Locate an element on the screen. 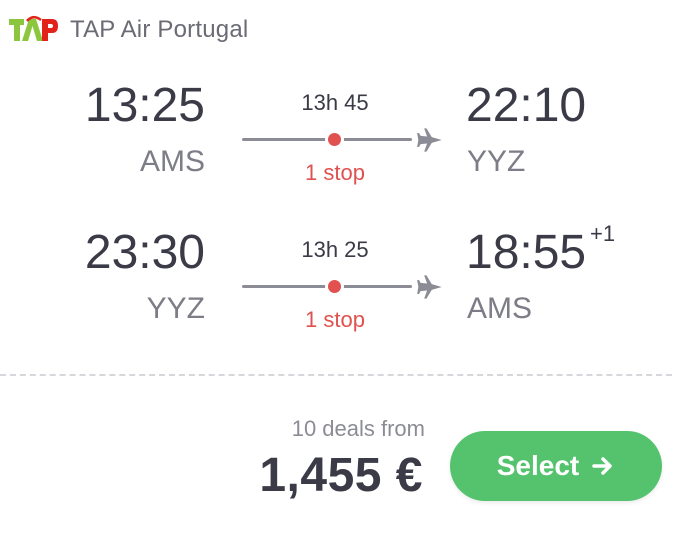  arrival-time: 22:10 is located at coordinates (526, 105).